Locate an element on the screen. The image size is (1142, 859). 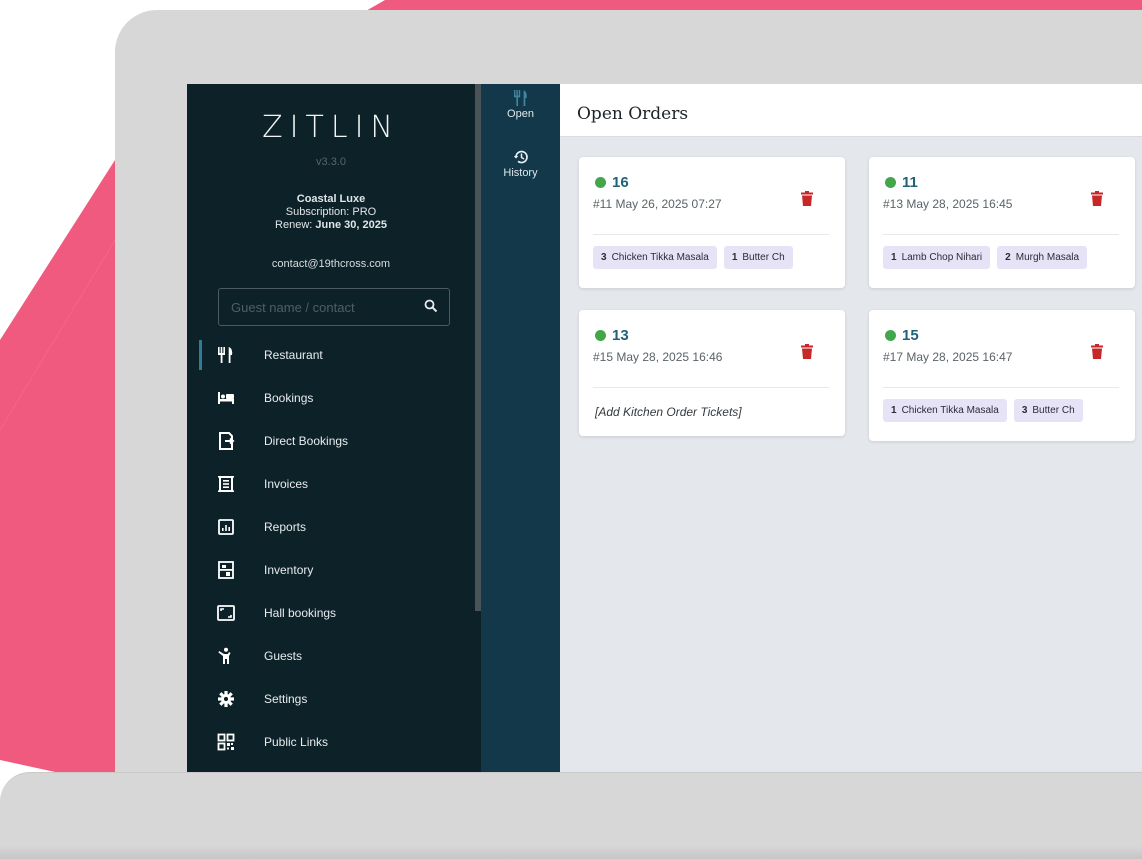
order-items: 1 Lamb Chop Nihari 2 Murgh Masala is located at coordinates (1009, 258).